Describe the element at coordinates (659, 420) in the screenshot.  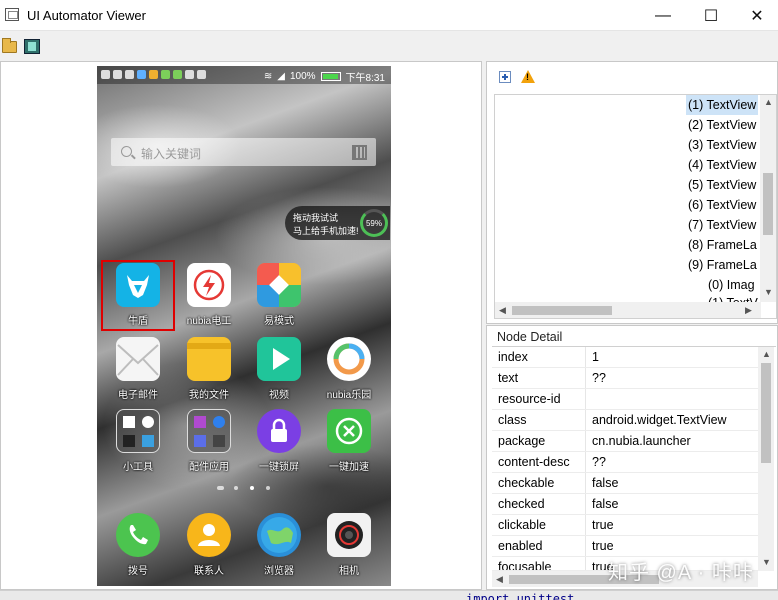
I see `property-value: android.widget.TextView` at that location.